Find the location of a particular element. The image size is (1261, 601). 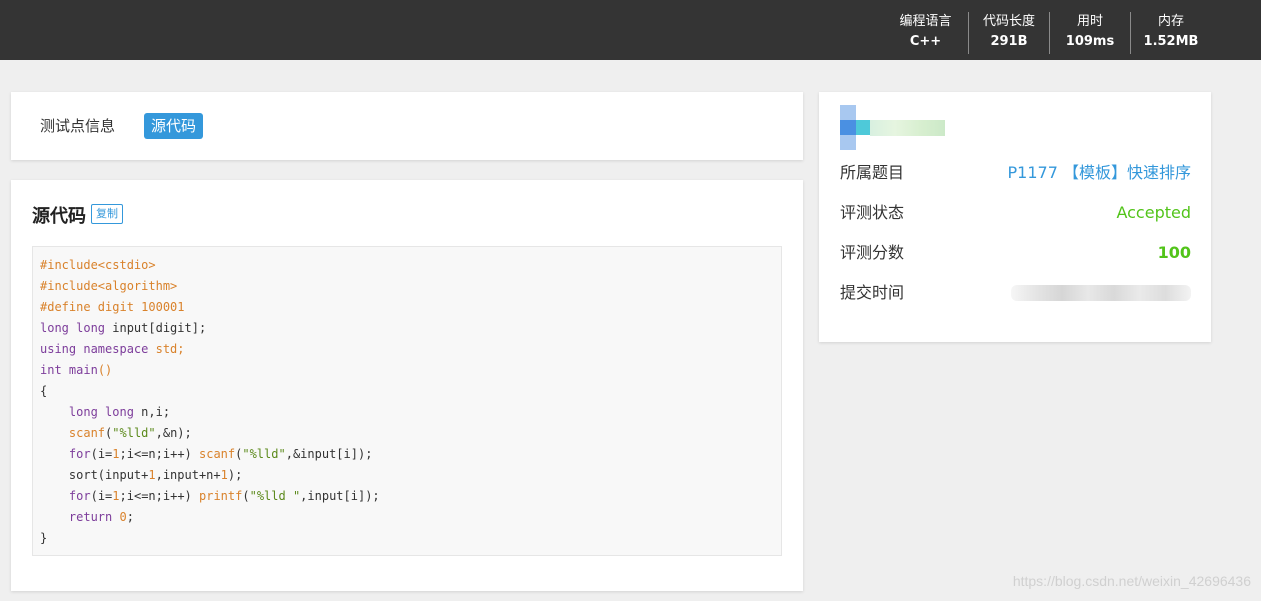

stat-language: 编程语言 C++ is located at coordinates (925, 33).